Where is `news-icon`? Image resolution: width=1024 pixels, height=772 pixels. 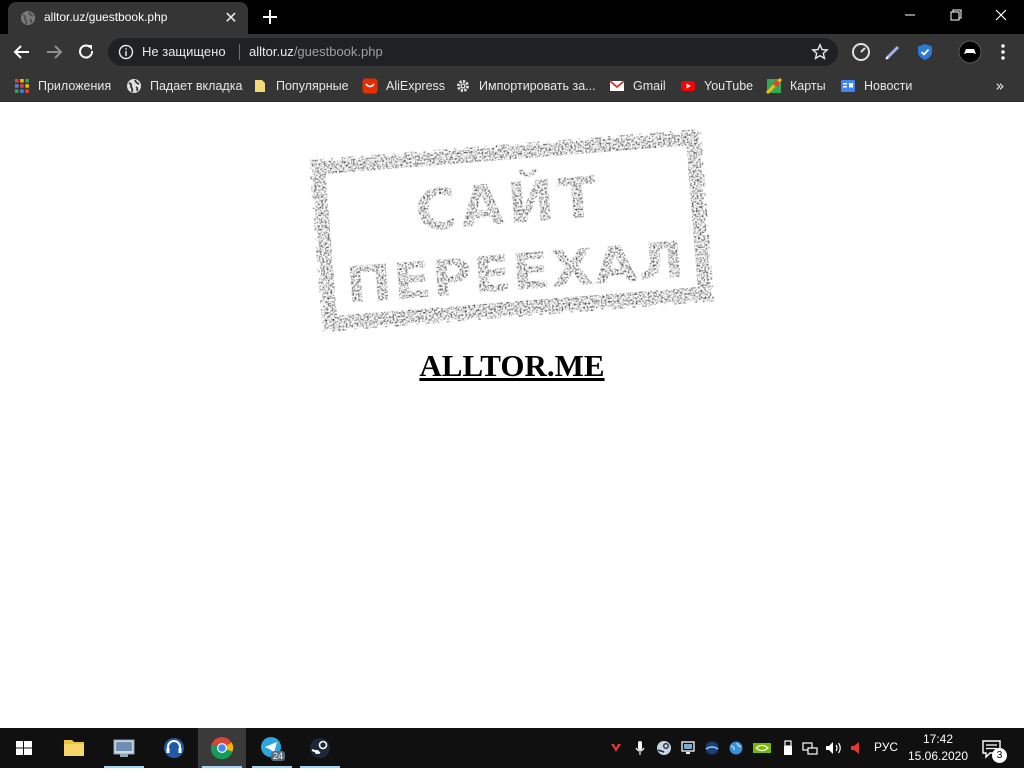
news-icon is located at coordinates (848, 86).